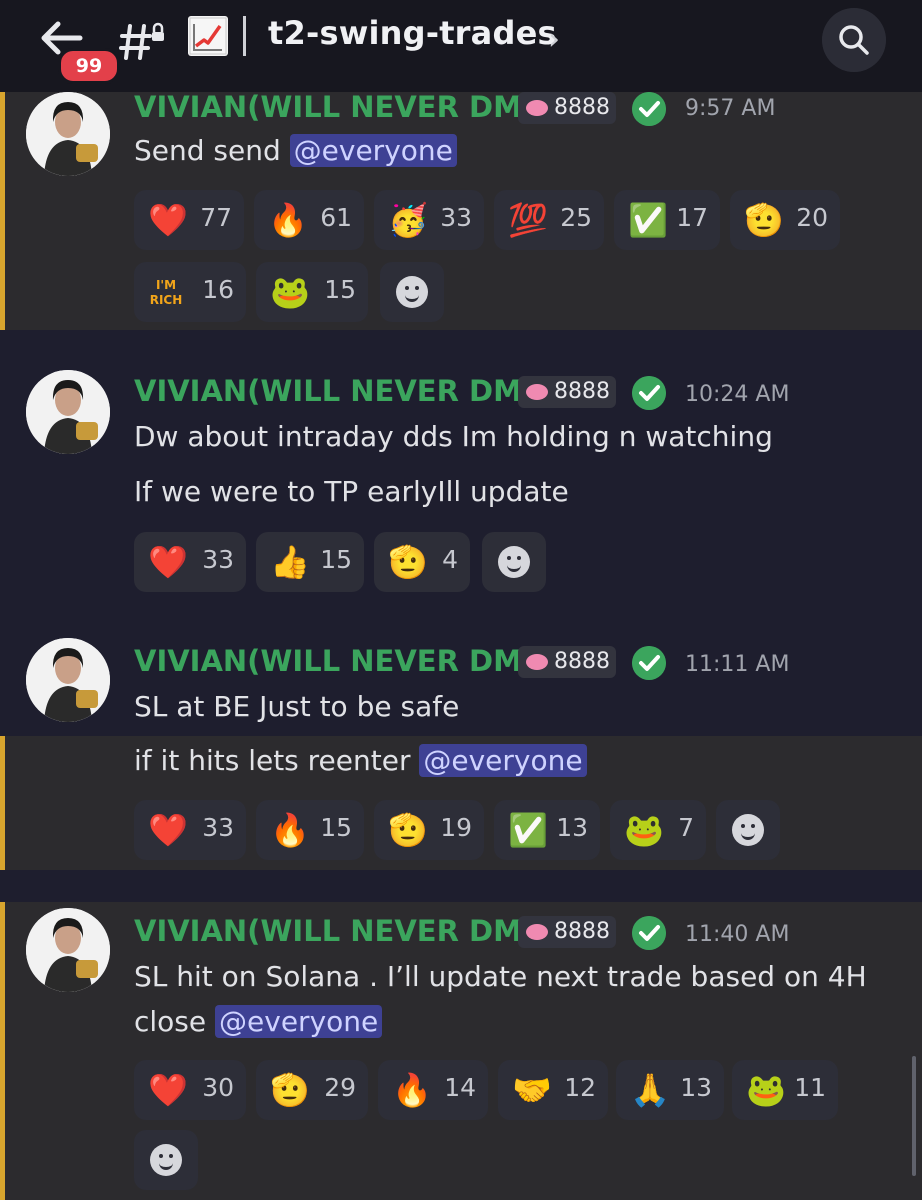  Describe the element at coordinates (309, 220) in the screenshot. I see `reaction-fire: 🔥 61` at that location.